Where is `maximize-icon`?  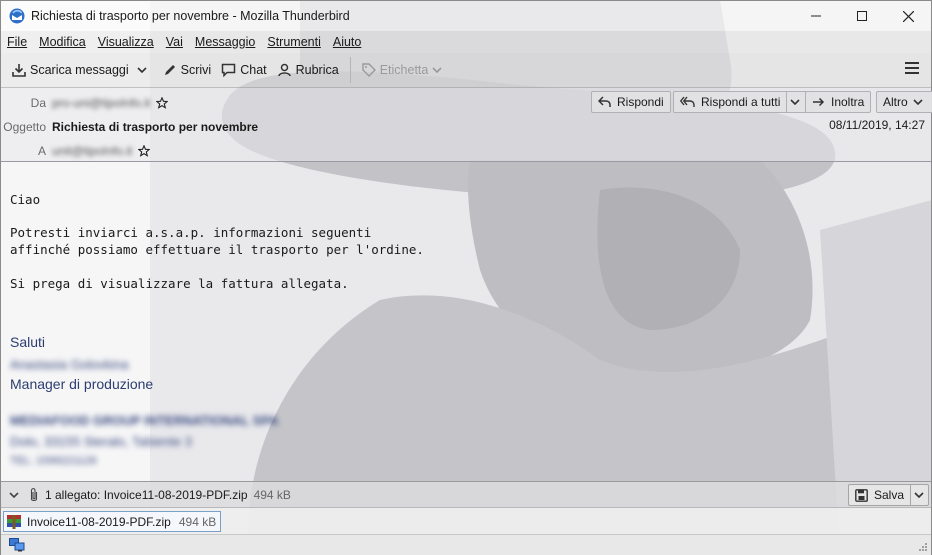 maximize-icon is located at coordinates (862, 16).